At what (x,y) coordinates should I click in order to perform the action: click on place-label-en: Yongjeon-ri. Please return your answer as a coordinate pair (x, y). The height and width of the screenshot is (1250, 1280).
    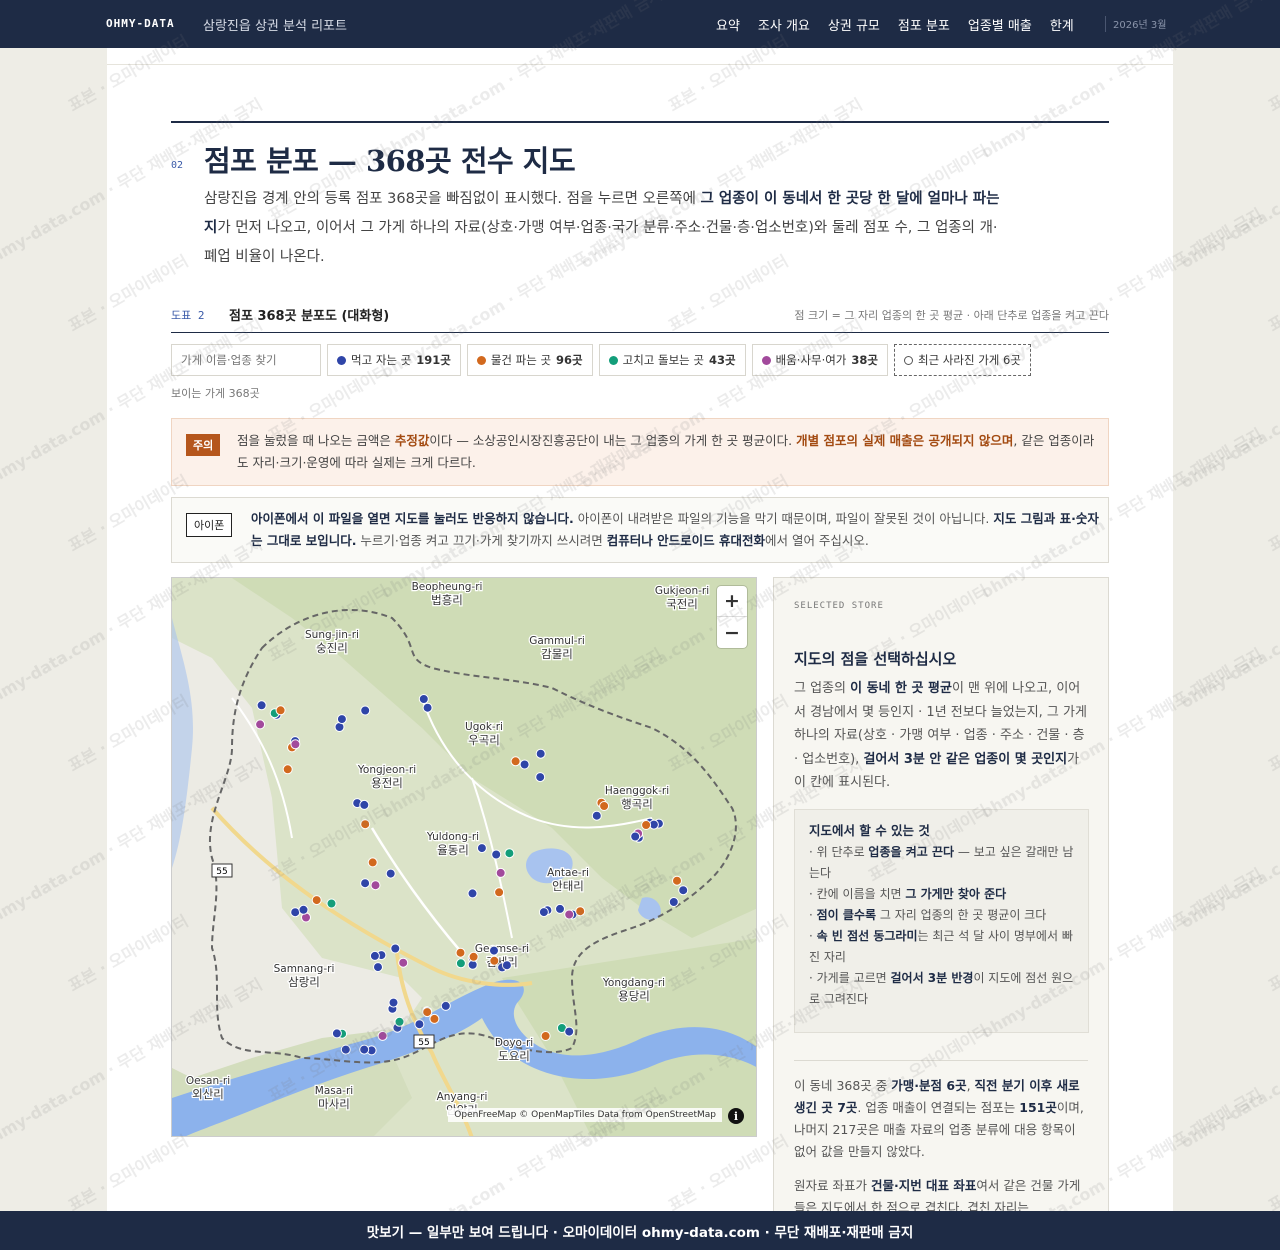
    Looking at the image, I should click on (386, 770).